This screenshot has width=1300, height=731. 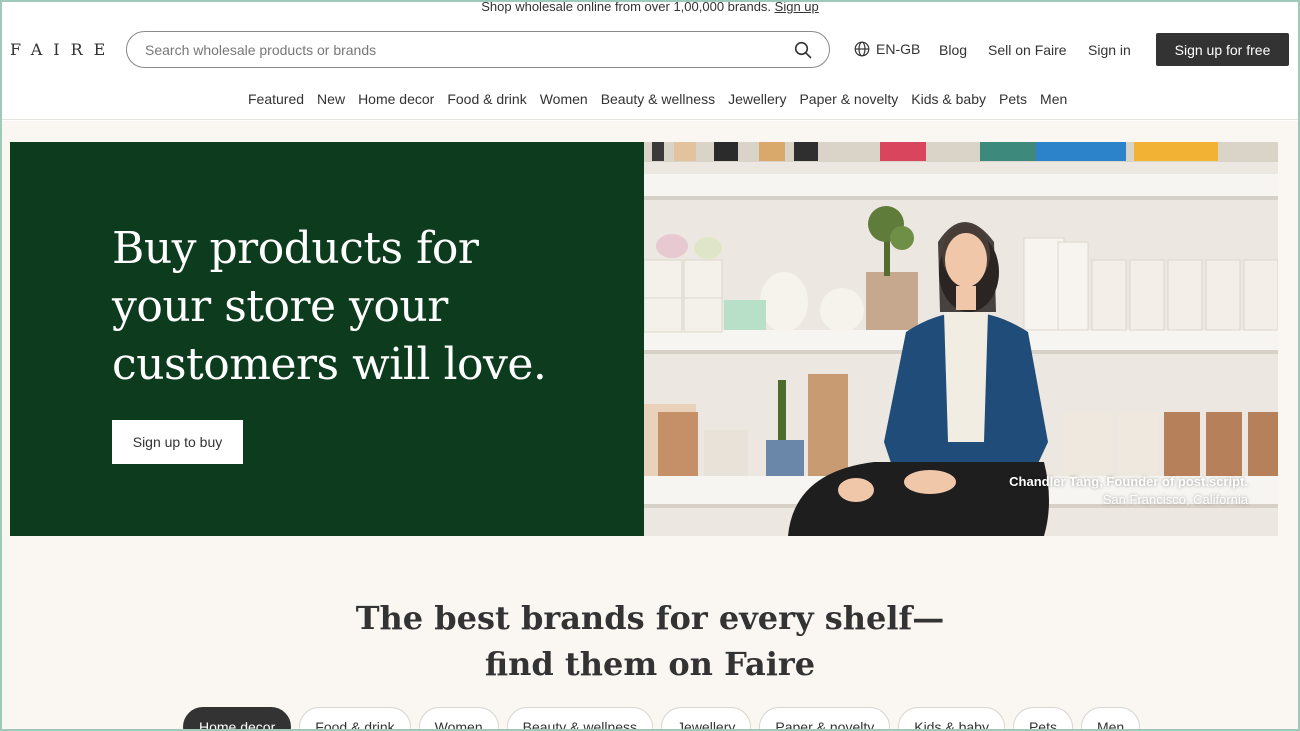 I want to click on sign-up-to-buy-button: Sign up to buy, so click(x=177, y=442).